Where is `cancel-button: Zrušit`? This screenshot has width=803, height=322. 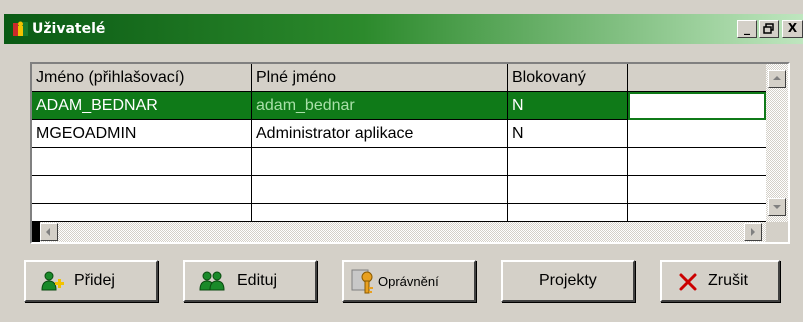
cancel-button: Zrušit is located at coordinates (720, 281).